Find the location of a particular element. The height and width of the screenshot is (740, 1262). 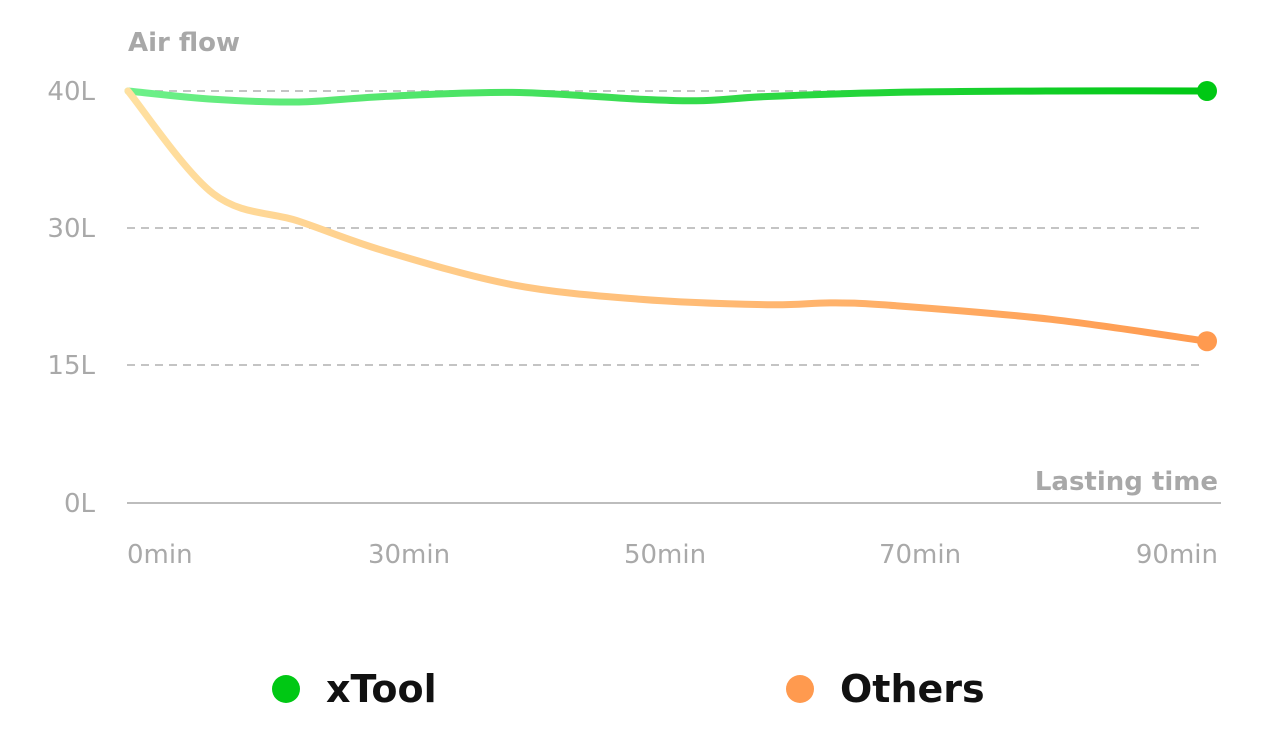

series-line-xtool is located at coordinates (667, 96).